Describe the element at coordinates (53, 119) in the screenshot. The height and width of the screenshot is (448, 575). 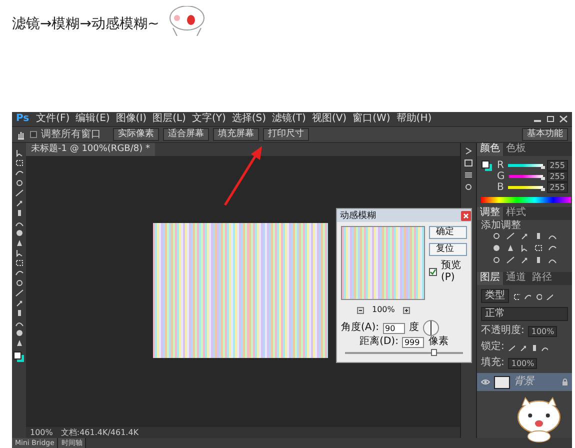
I see `menu-item: 文件(F)` at that location.